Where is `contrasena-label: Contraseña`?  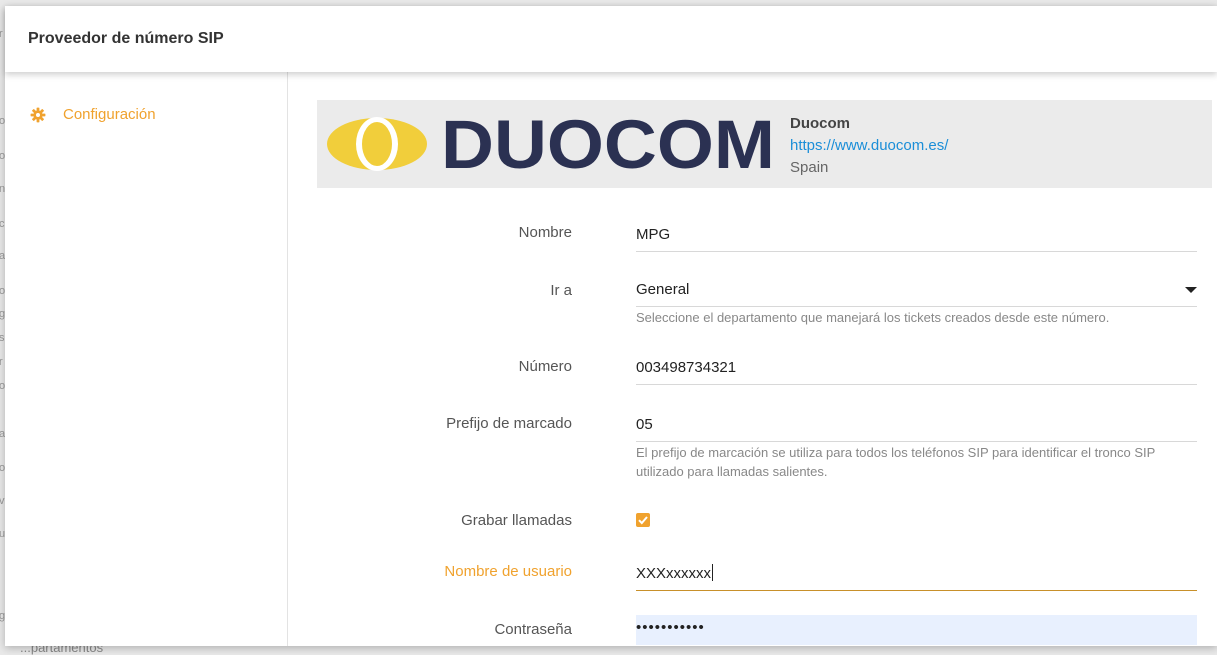
contrasena-label: Contraseña is located at coordinates (533, 629).